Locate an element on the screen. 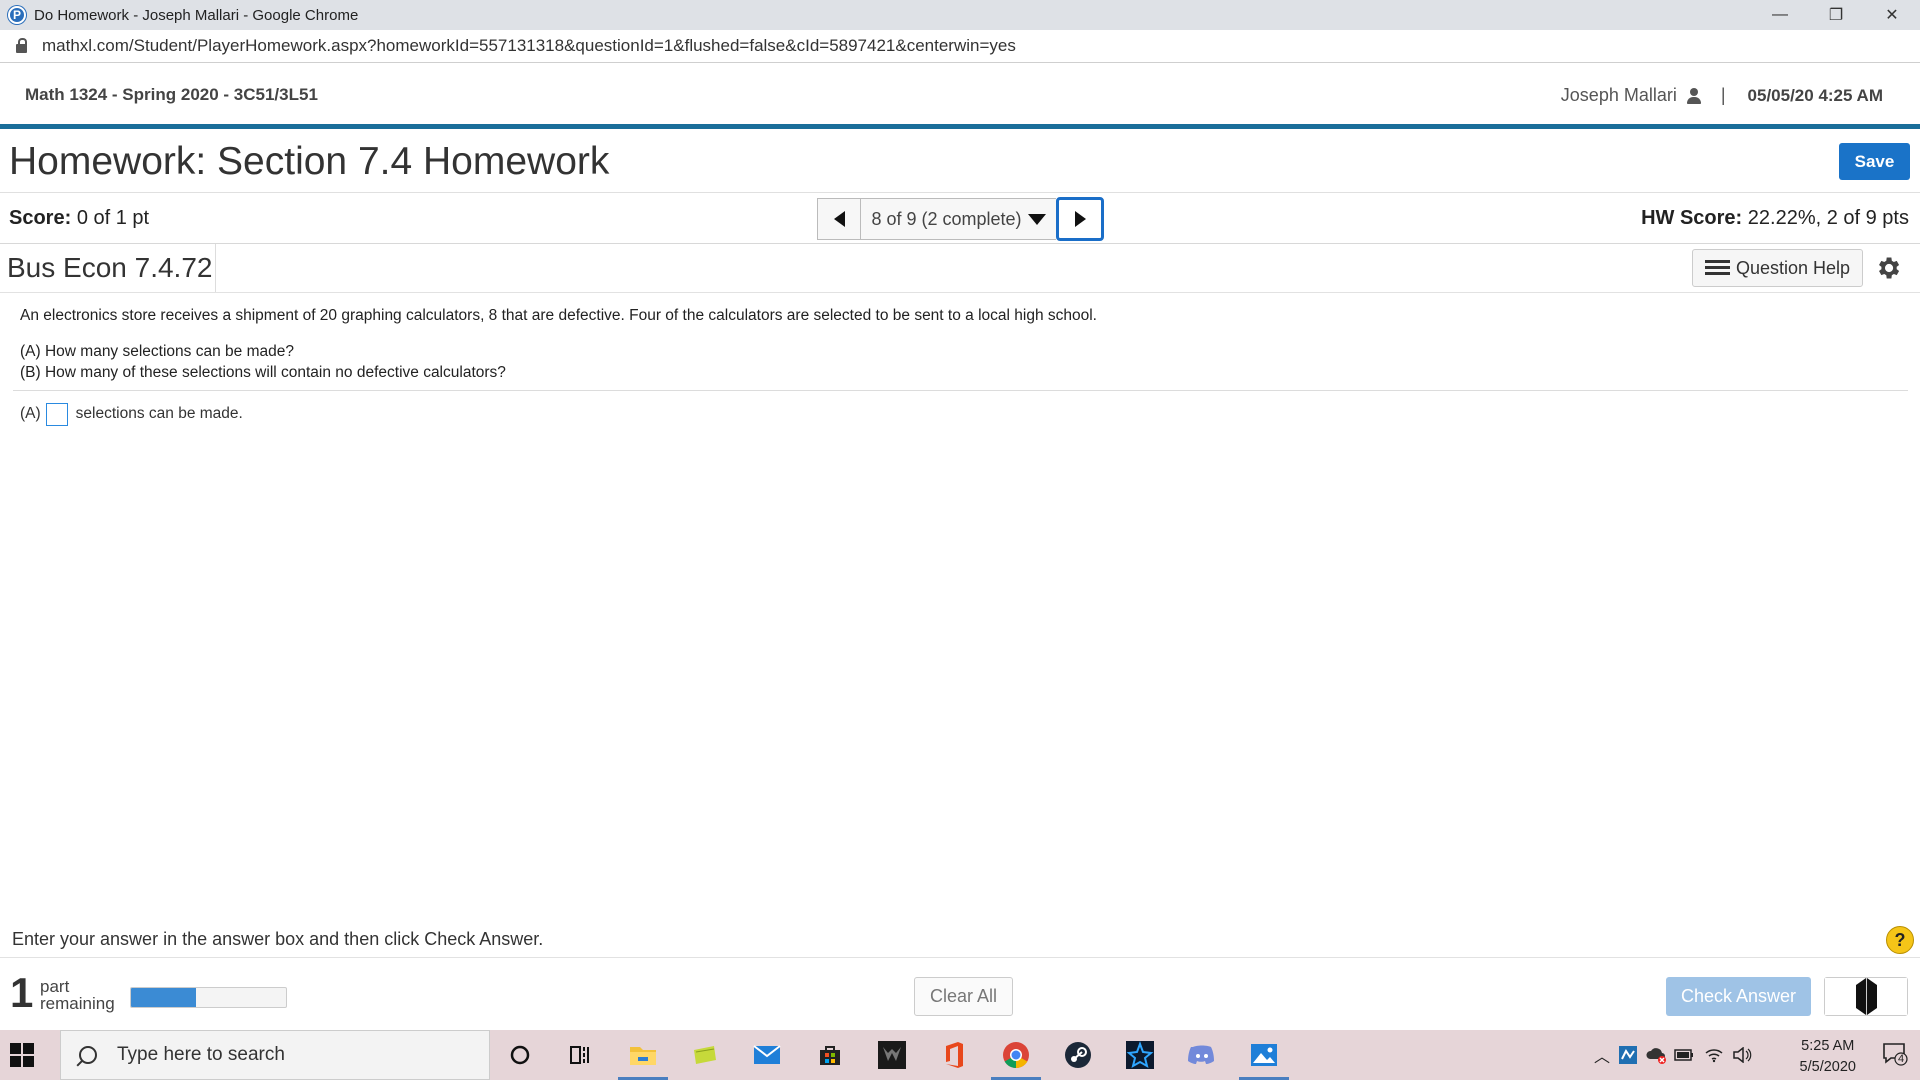  problem-id: Bus Econ 7.4.72 is located at coordinates (108, 268).